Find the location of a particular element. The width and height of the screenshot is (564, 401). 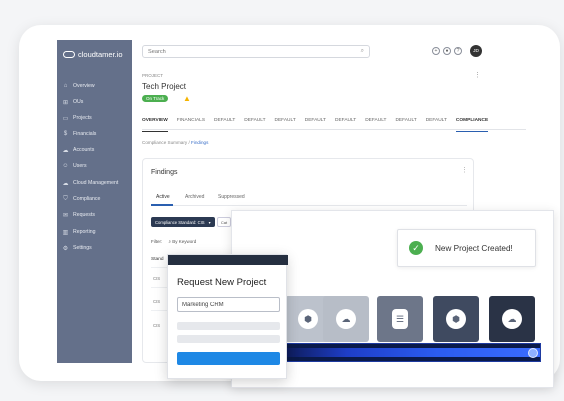

help-icon: ? is located at coordinates (458, 51).